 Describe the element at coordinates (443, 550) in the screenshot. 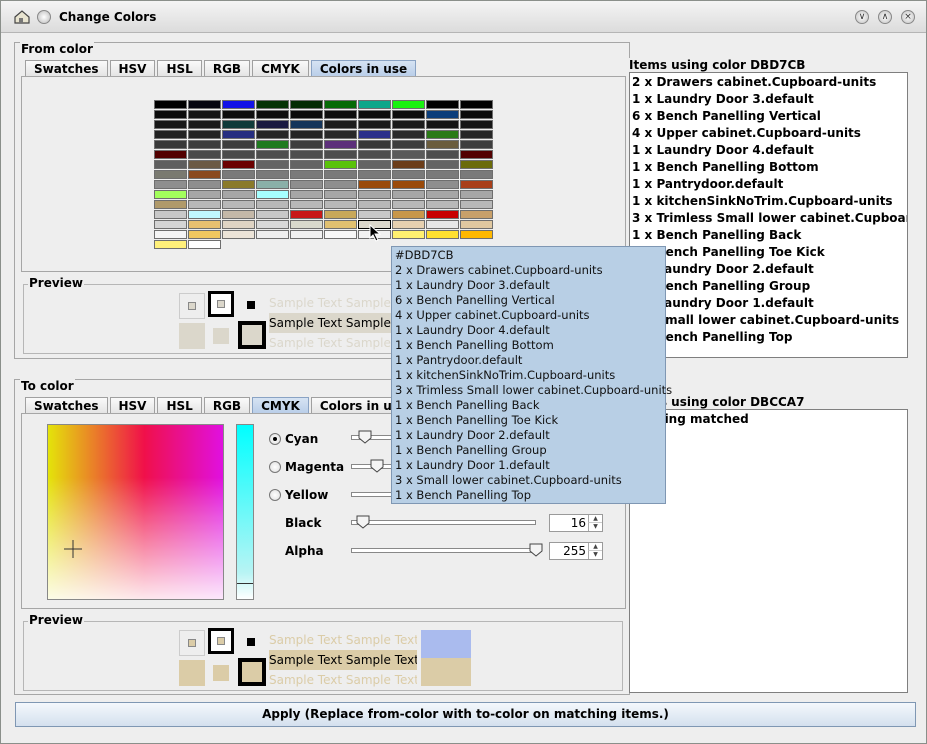

I see `alpha-slider` at that location.